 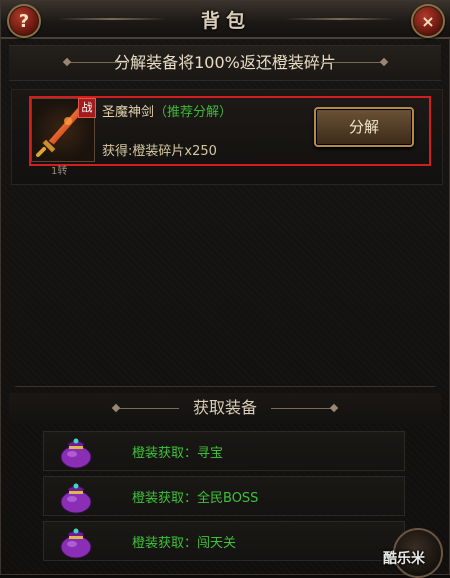 I want to click on title-bar: 背包 ? ×, so click(x=225, y=20).